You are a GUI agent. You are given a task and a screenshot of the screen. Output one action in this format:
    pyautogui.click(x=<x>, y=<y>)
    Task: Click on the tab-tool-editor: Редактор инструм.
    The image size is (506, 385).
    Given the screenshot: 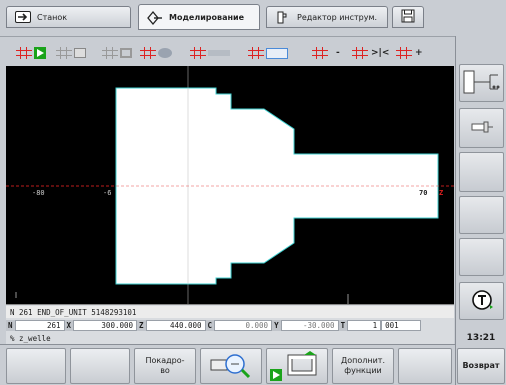 What is the action you would take?
    pyautogui.click(x=327, y=17)
    